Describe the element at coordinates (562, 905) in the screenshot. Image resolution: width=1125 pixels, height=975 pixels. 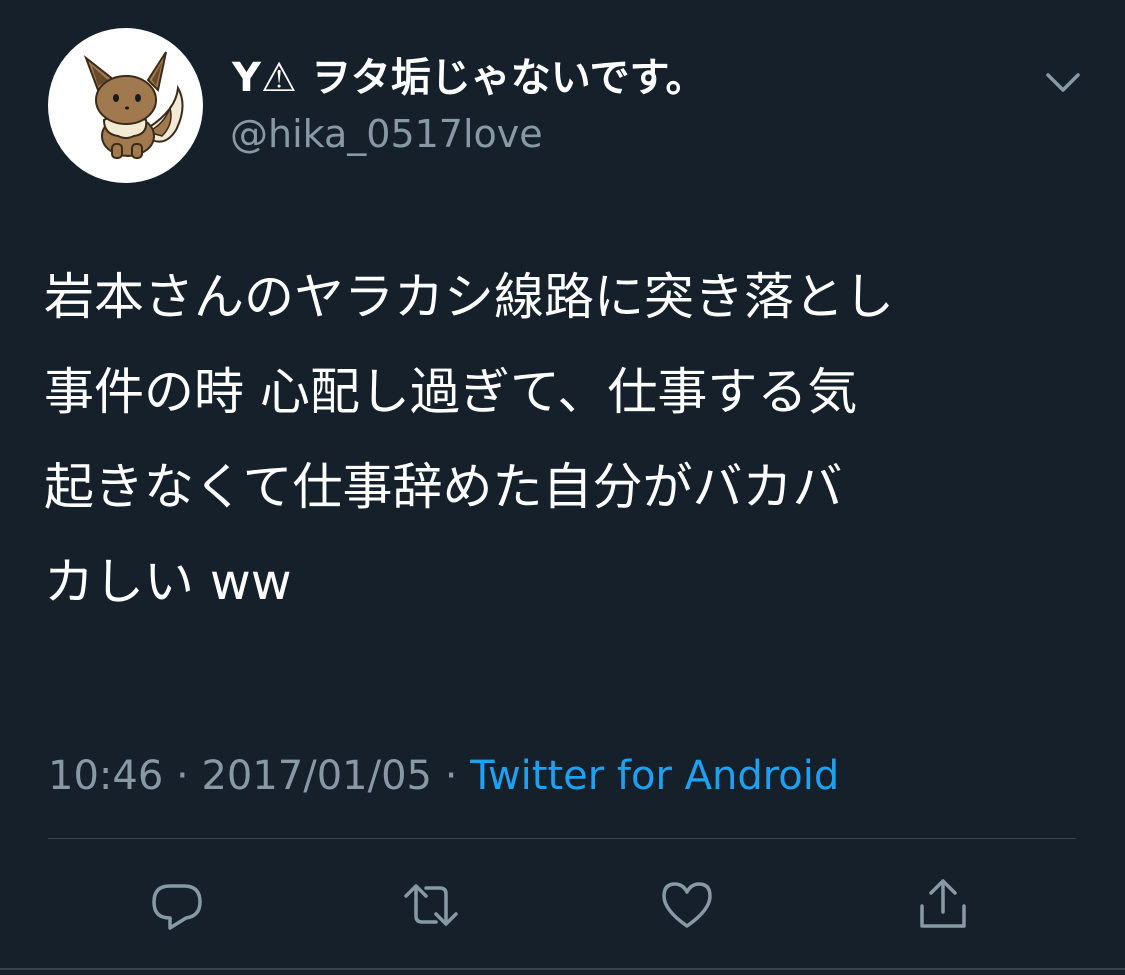
I see `tweet-actions` at that location.